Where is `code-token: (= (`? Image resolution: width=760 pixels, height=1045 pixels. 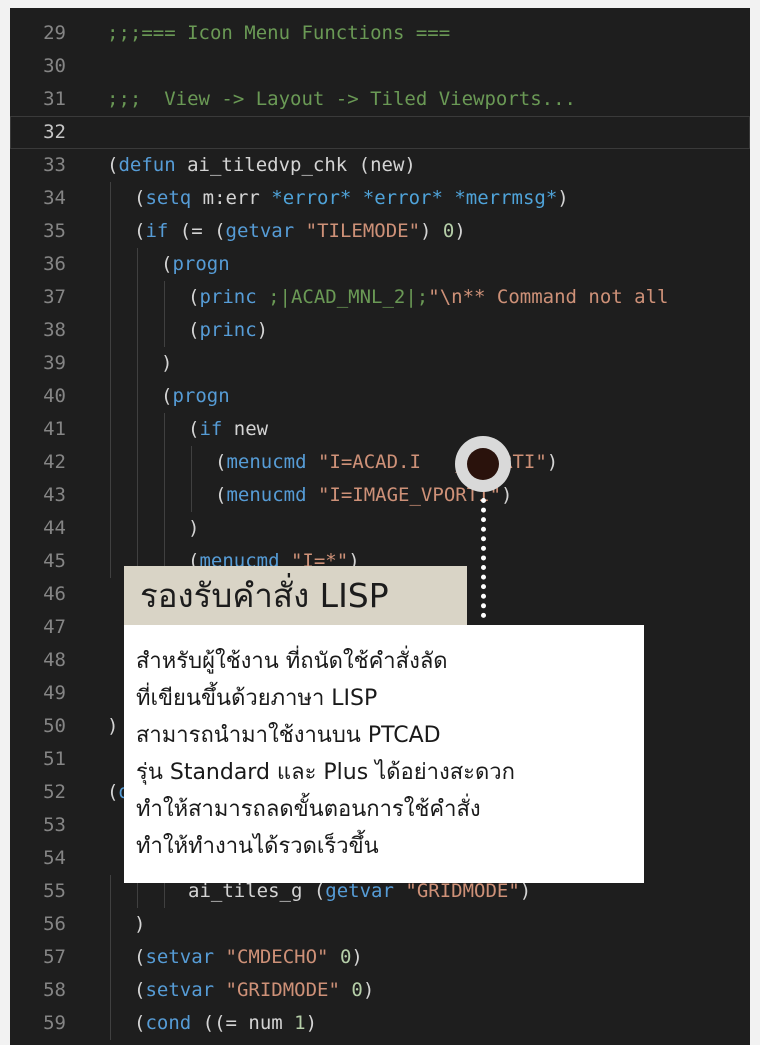 code-token: (= ( is located at coordinates (197, 231).